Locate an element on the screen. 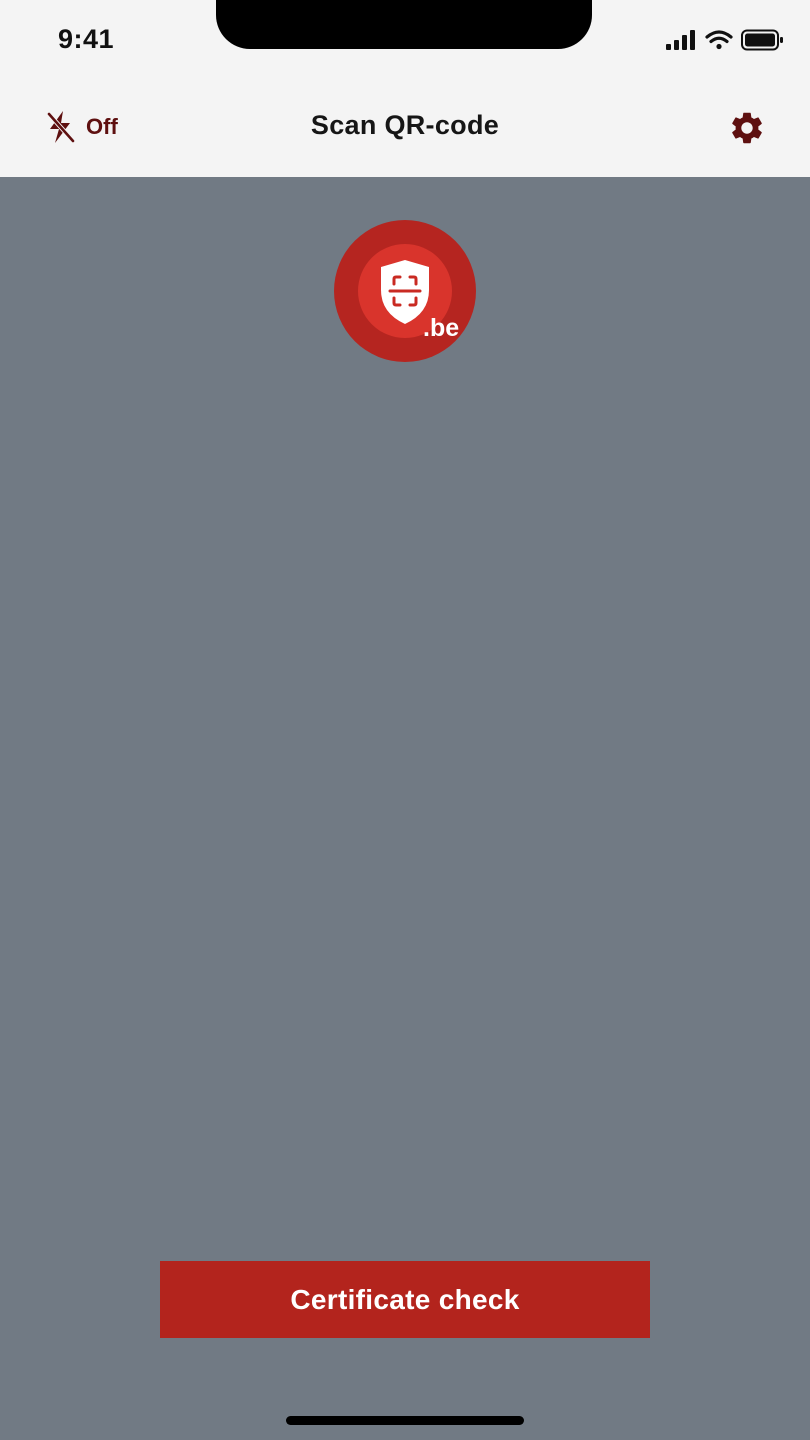  gear-icon is located at coordinates (747, 128).